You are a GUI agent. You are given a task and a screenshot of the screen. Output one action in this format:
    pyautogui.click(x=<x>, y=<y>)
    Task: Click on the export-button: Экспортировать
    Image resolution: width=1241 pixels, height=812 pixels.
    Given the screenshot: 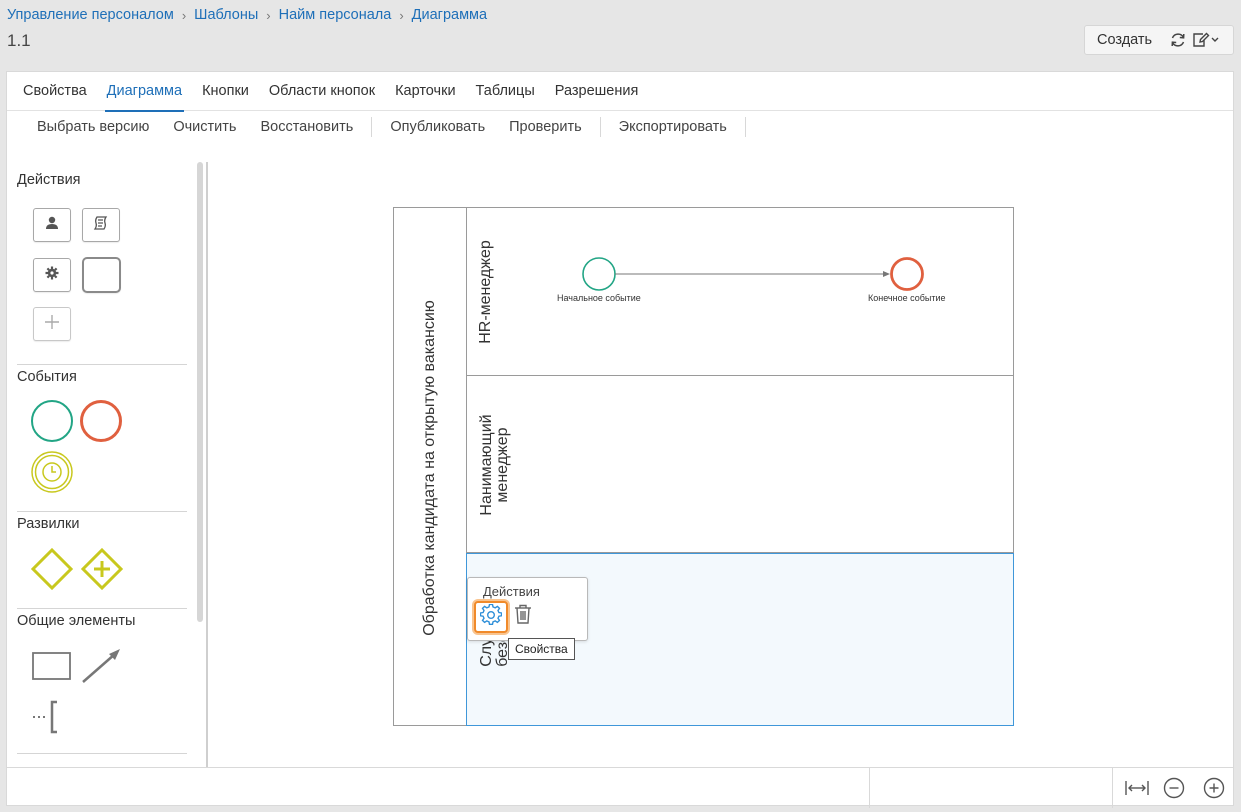 What is the action you would take?
    pyautogui.click(x=673, y=127)
    